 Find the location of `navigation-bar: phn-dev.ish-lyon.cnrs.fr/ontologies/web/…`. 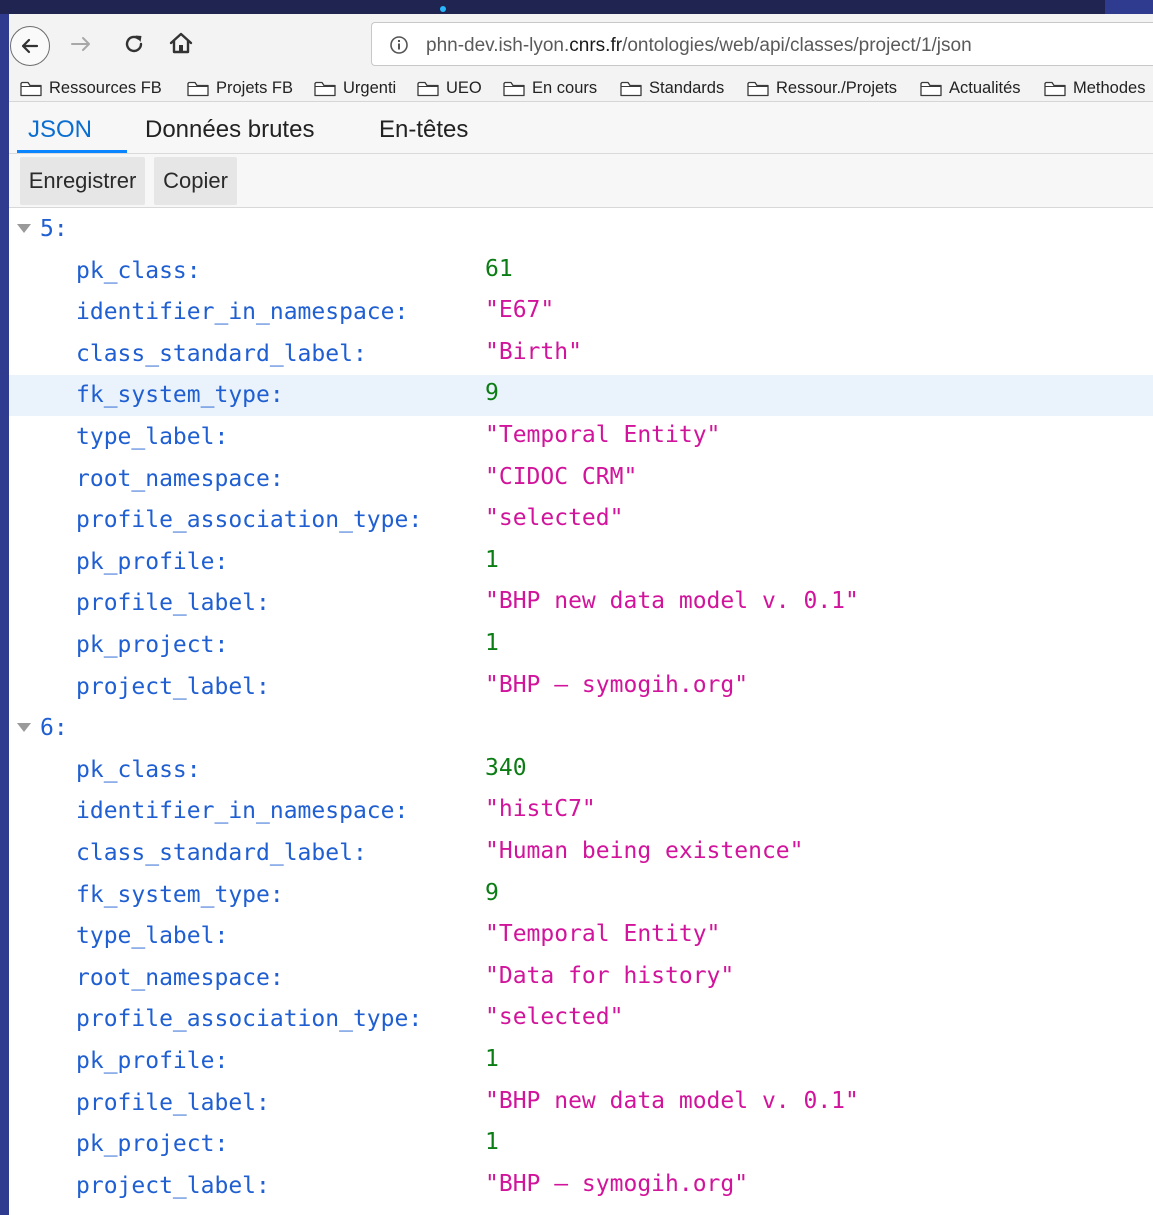

navigation-bar: phn-dev.ish-lyon.cnrs.fr/ontologies/web/… is located at coordinates (581, 44).